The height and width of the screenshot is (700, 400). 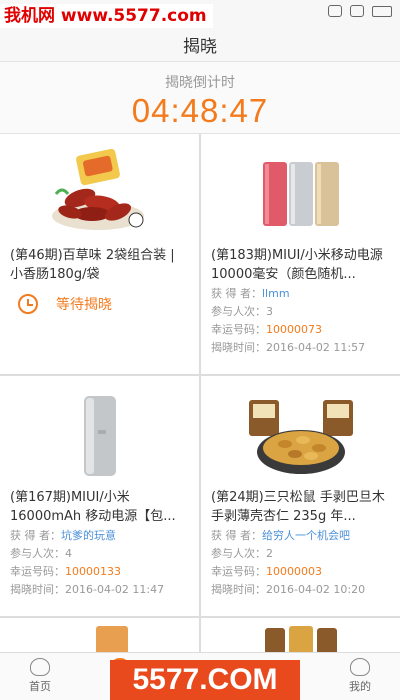 I want to click on logo-watermark: 5577.COM, so click(x=205, y=680).